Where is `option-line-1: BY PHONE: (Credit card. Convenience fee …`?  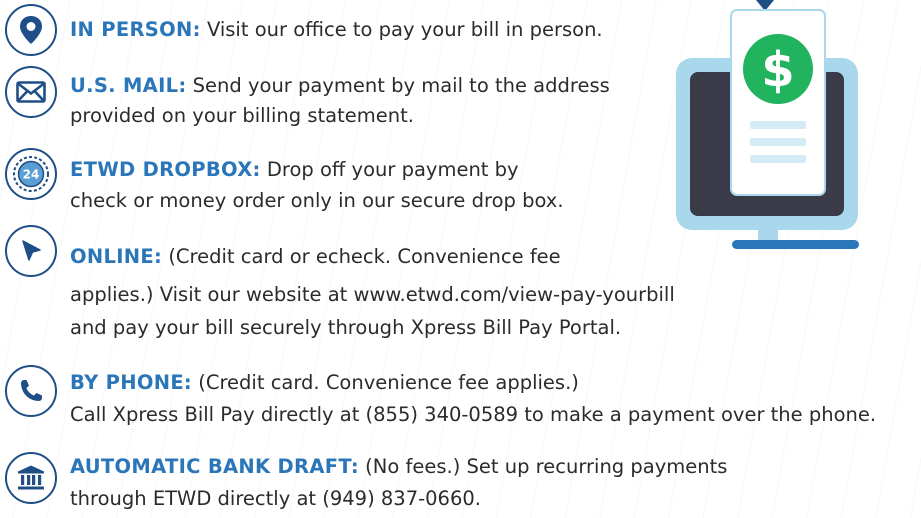 option-line-1: BY PHONE: (Credit card. Convenience fee … is located at coordinates (324, 383).